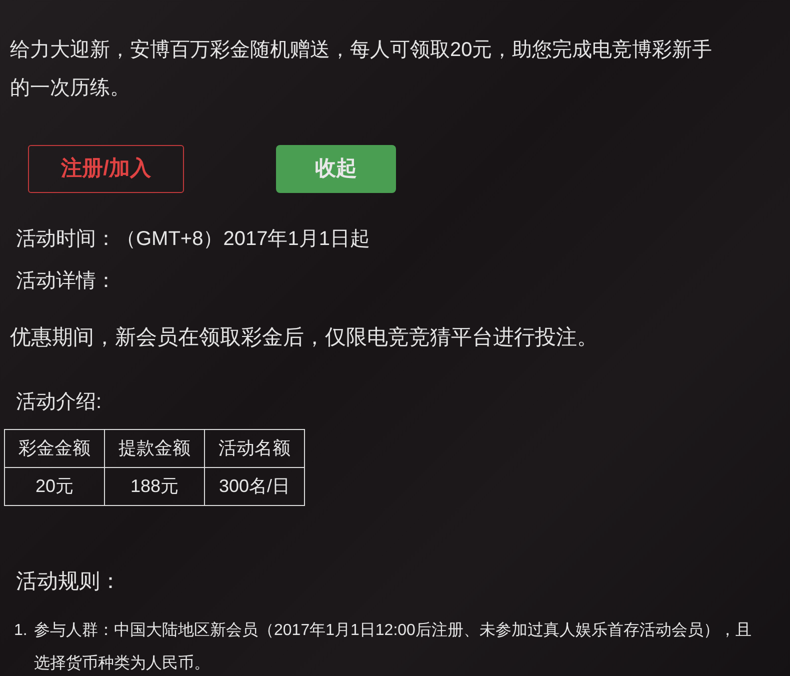  I want to click on register-button: 注册/加入, so click(106, 169).